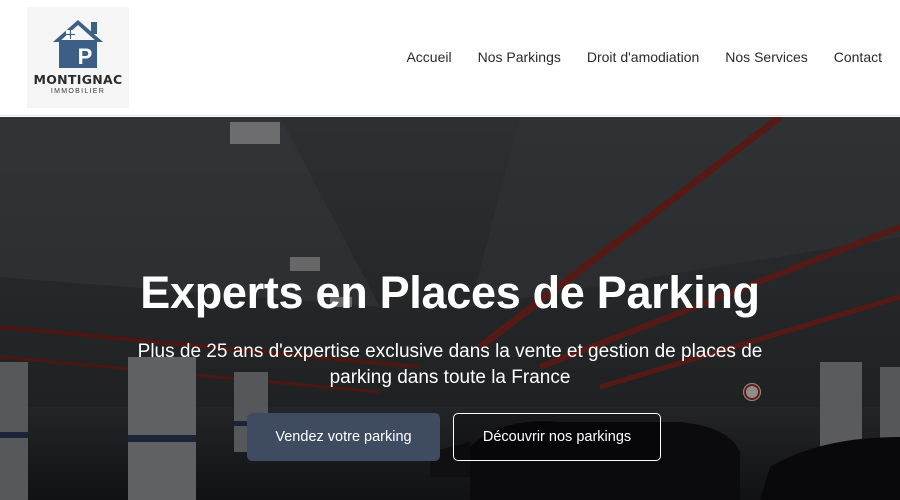 This screenshot has width=900, height=500. I want to click on nav-link-nos-services: Nos Services, so click(766, 57).